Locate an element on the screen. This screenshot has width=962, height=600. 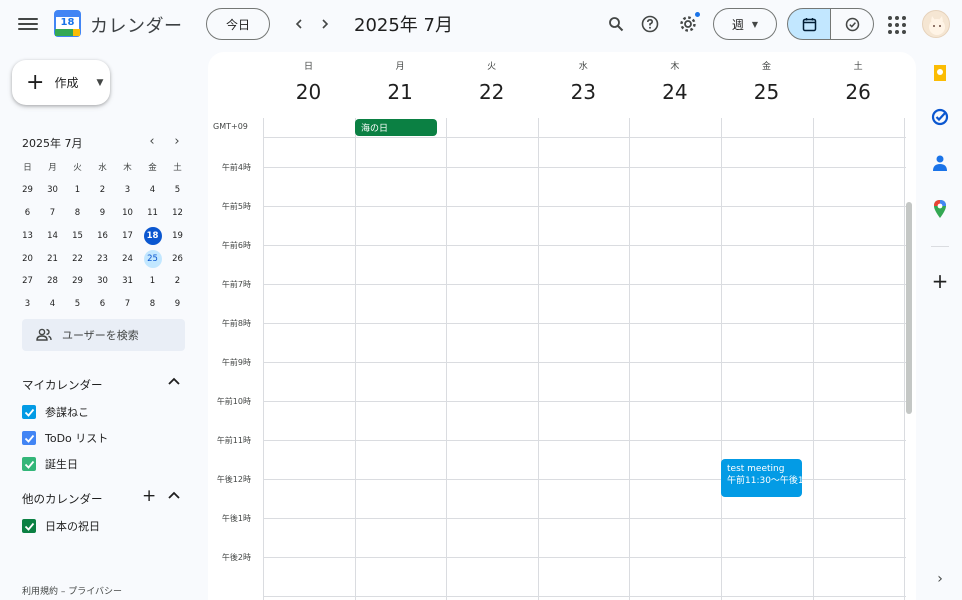
day-column-header: 木 24 is located at coordinates (674, 80).